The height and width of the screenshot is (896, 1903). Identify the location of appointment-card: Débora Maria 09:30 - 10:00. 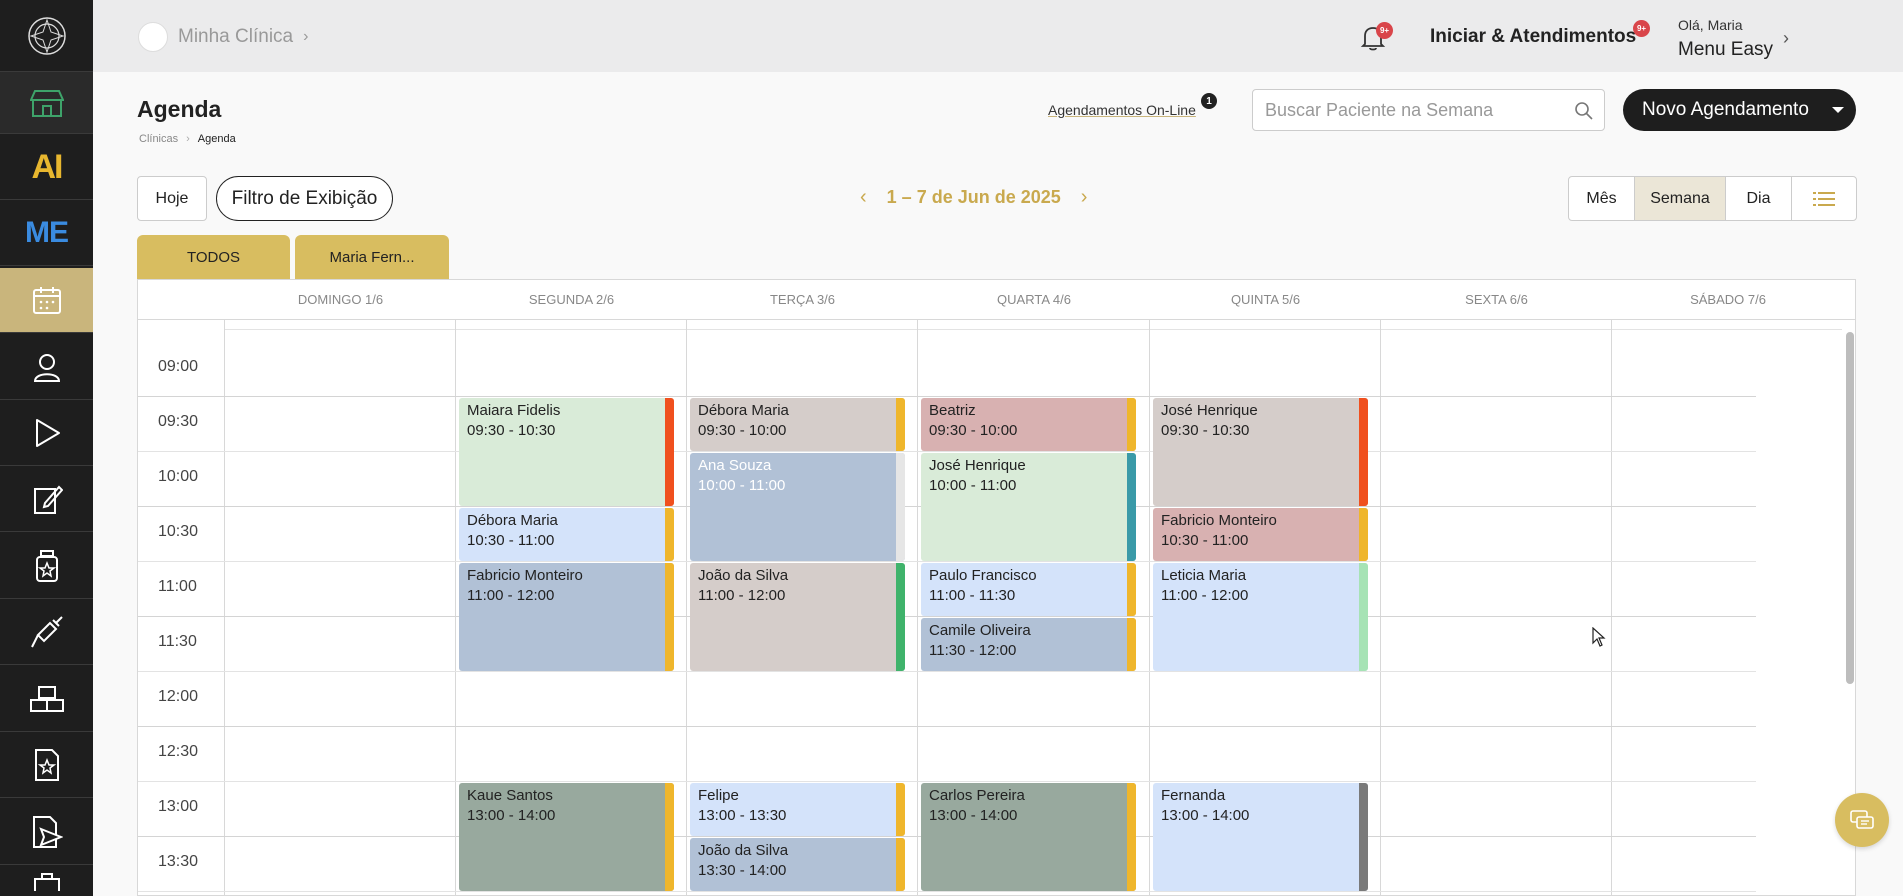
(797, 424).